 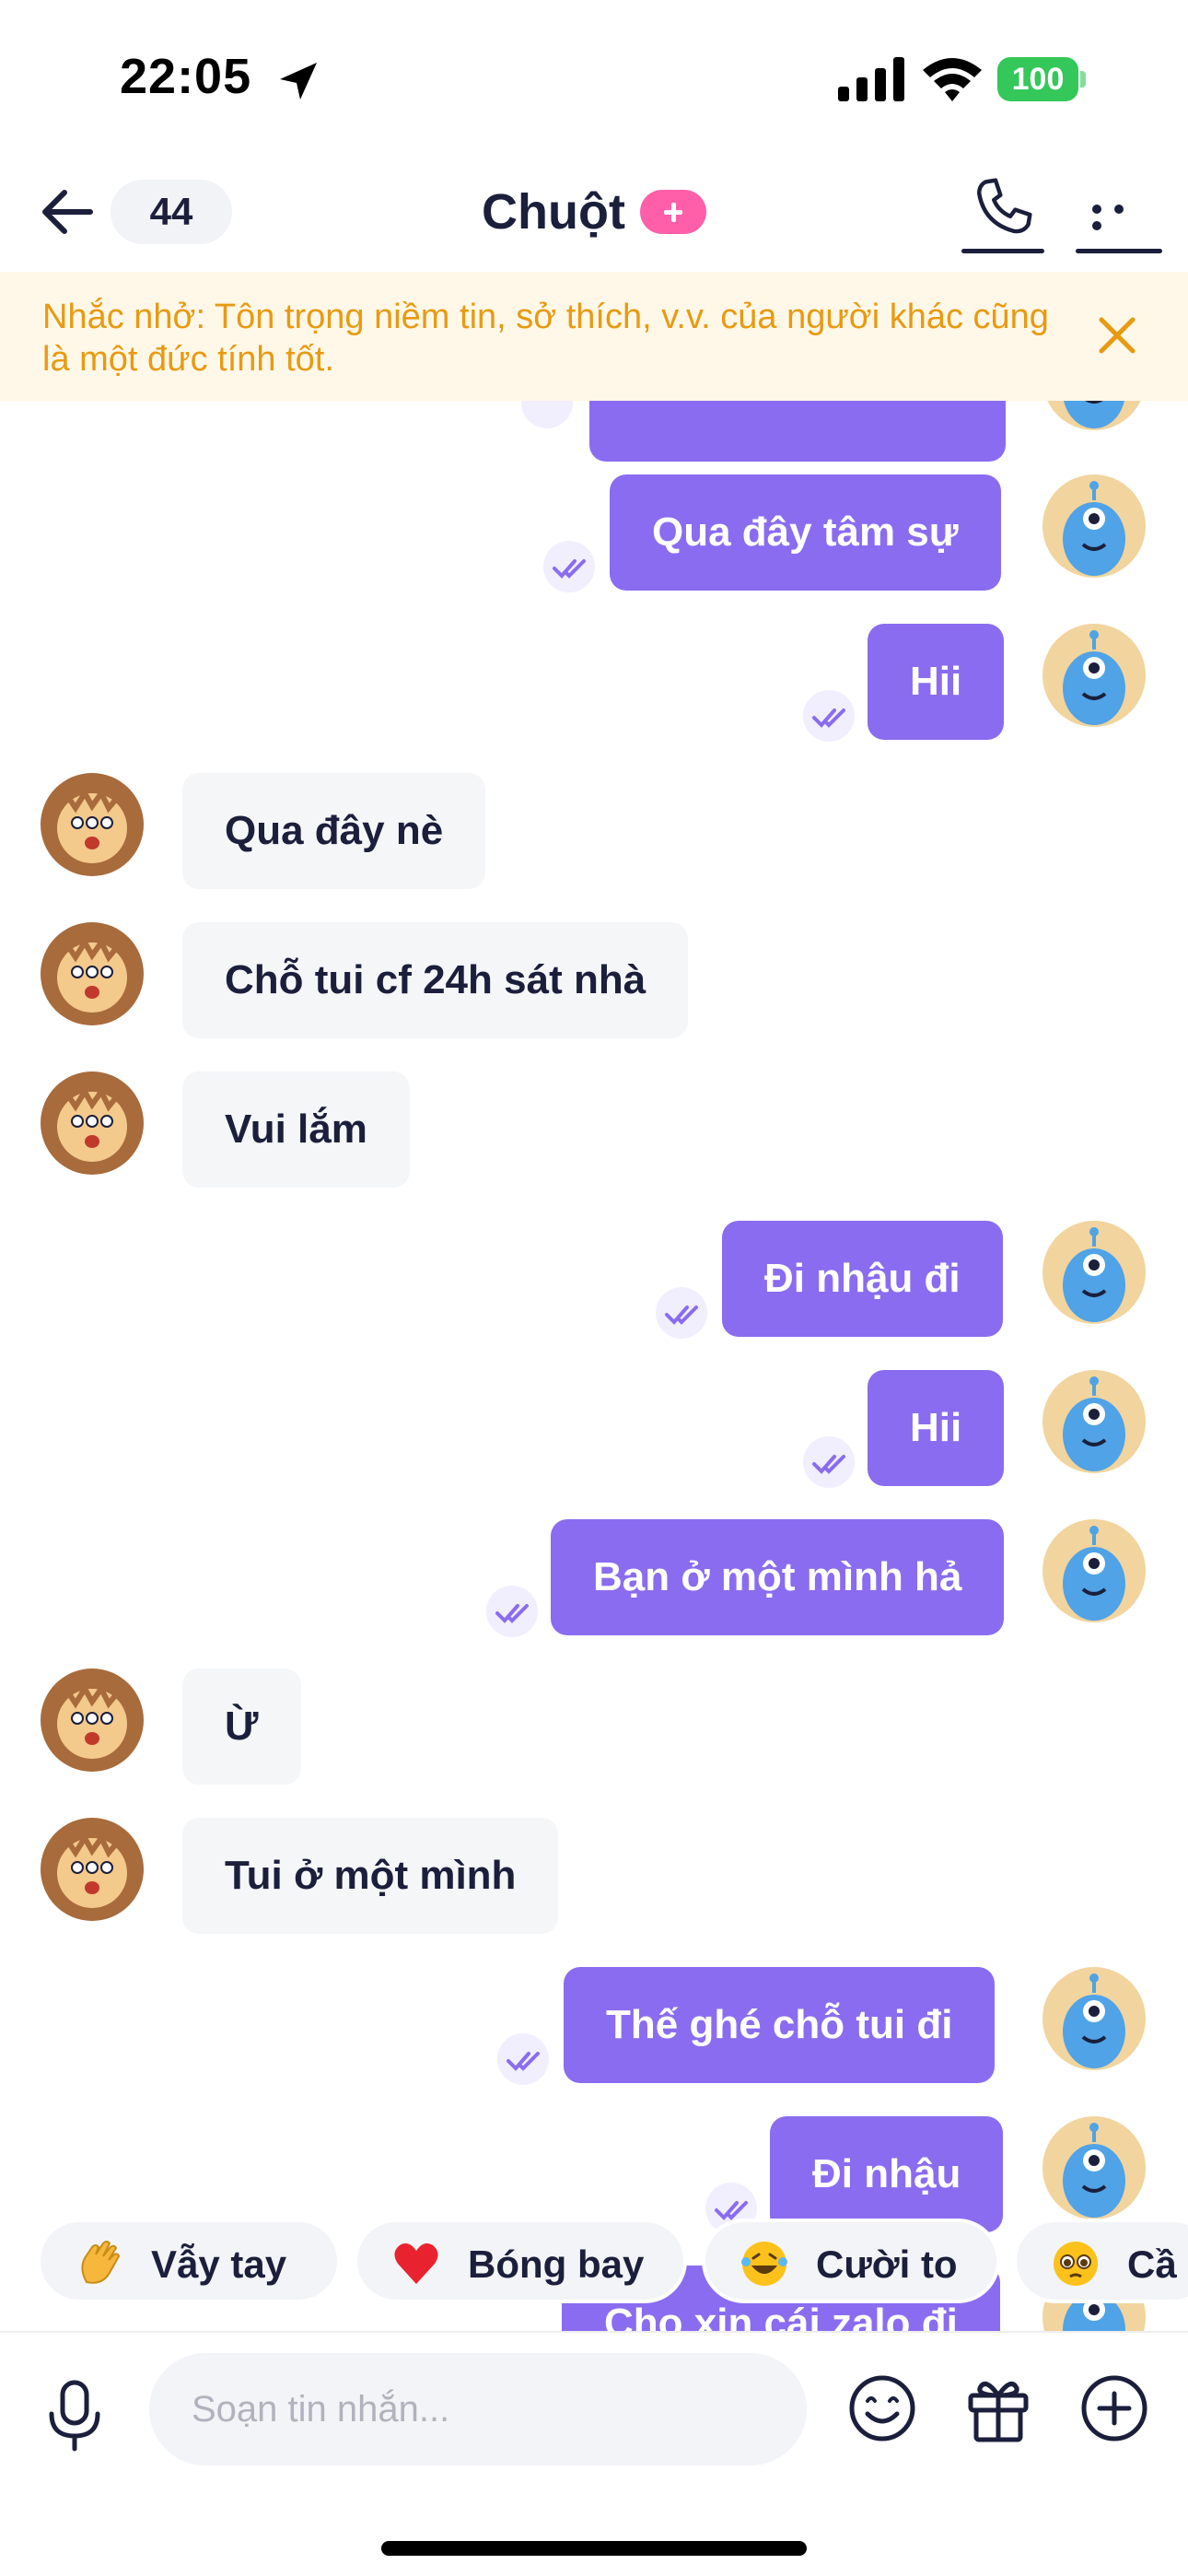 What do you see at coordinates (871, 79) in the screenshot?
I see `cellular-signal-icon` at bounding box center [871, 79].